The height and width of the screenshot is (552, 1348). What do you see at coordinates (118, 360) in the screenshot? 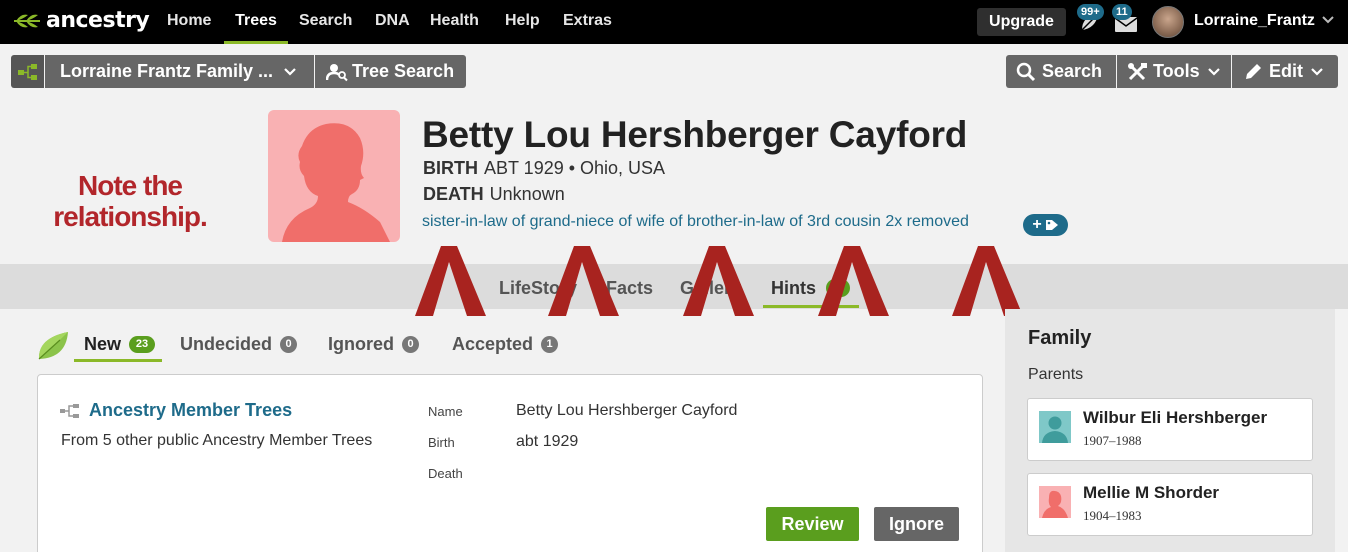
I see `hint-tab-indicator` at bounding box center [118, 360].